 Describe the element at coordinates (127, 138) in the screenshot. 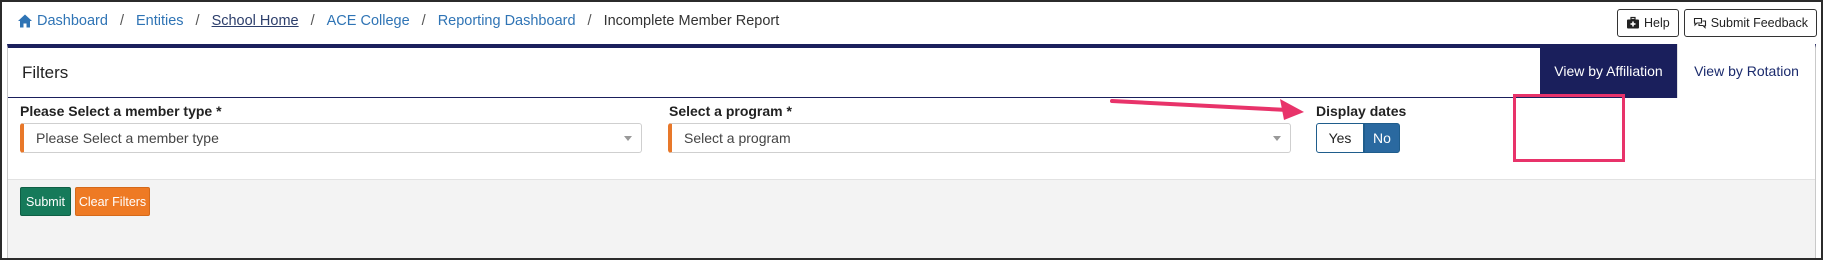

I see `member-type-placeholder: Please Select a member type` at that location.